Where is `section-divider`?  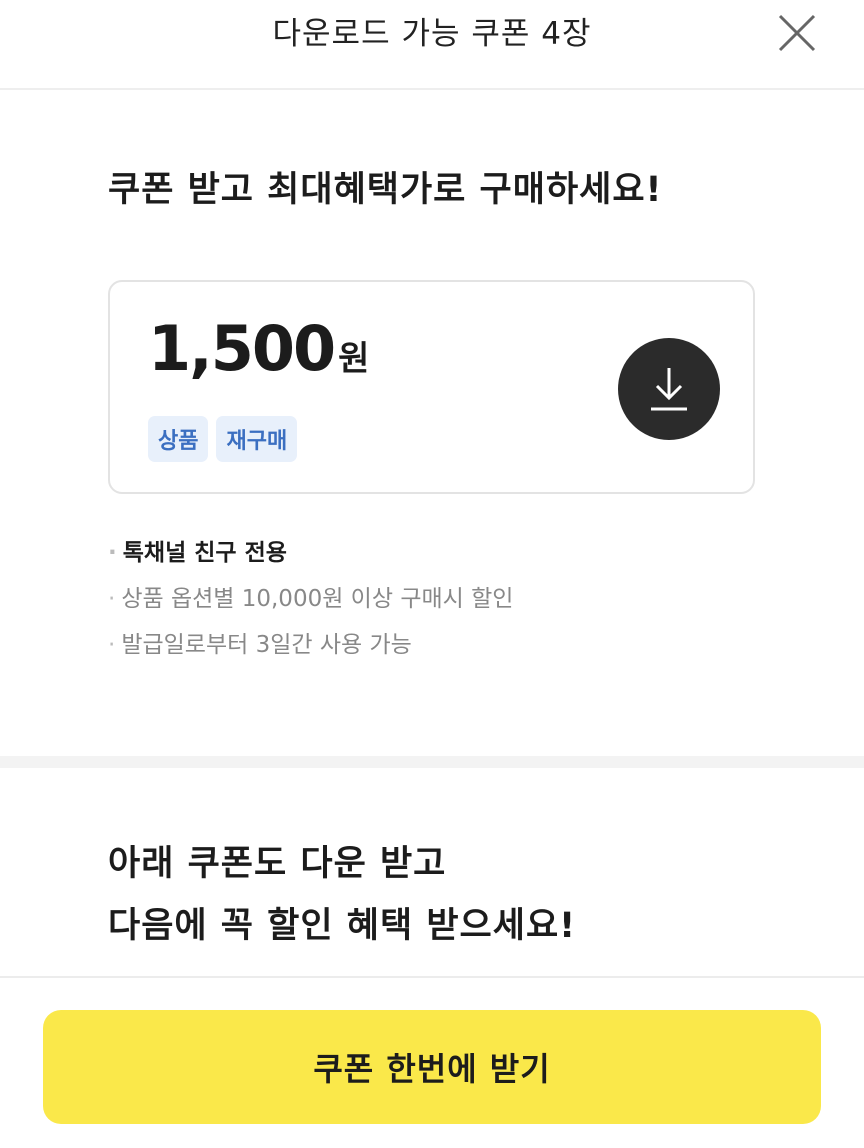
section-divider is located at coordinates (432, 762).